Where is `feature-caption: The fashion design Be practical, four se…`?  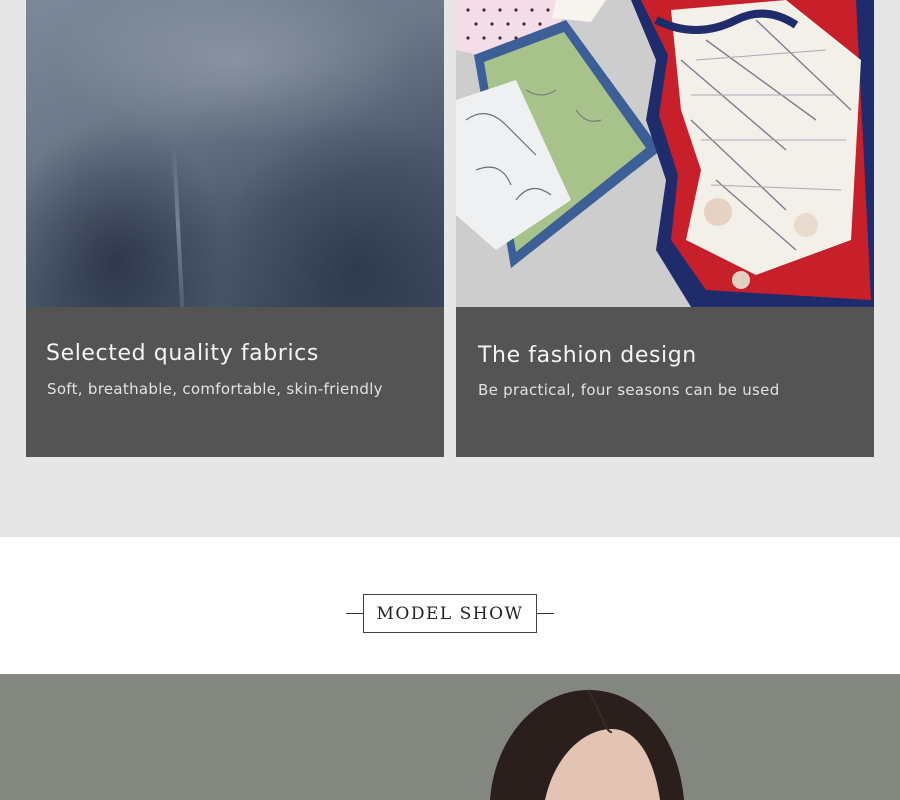
feature-caption: The fashion design Be practical, four se… is located at coordinates (665, 382).